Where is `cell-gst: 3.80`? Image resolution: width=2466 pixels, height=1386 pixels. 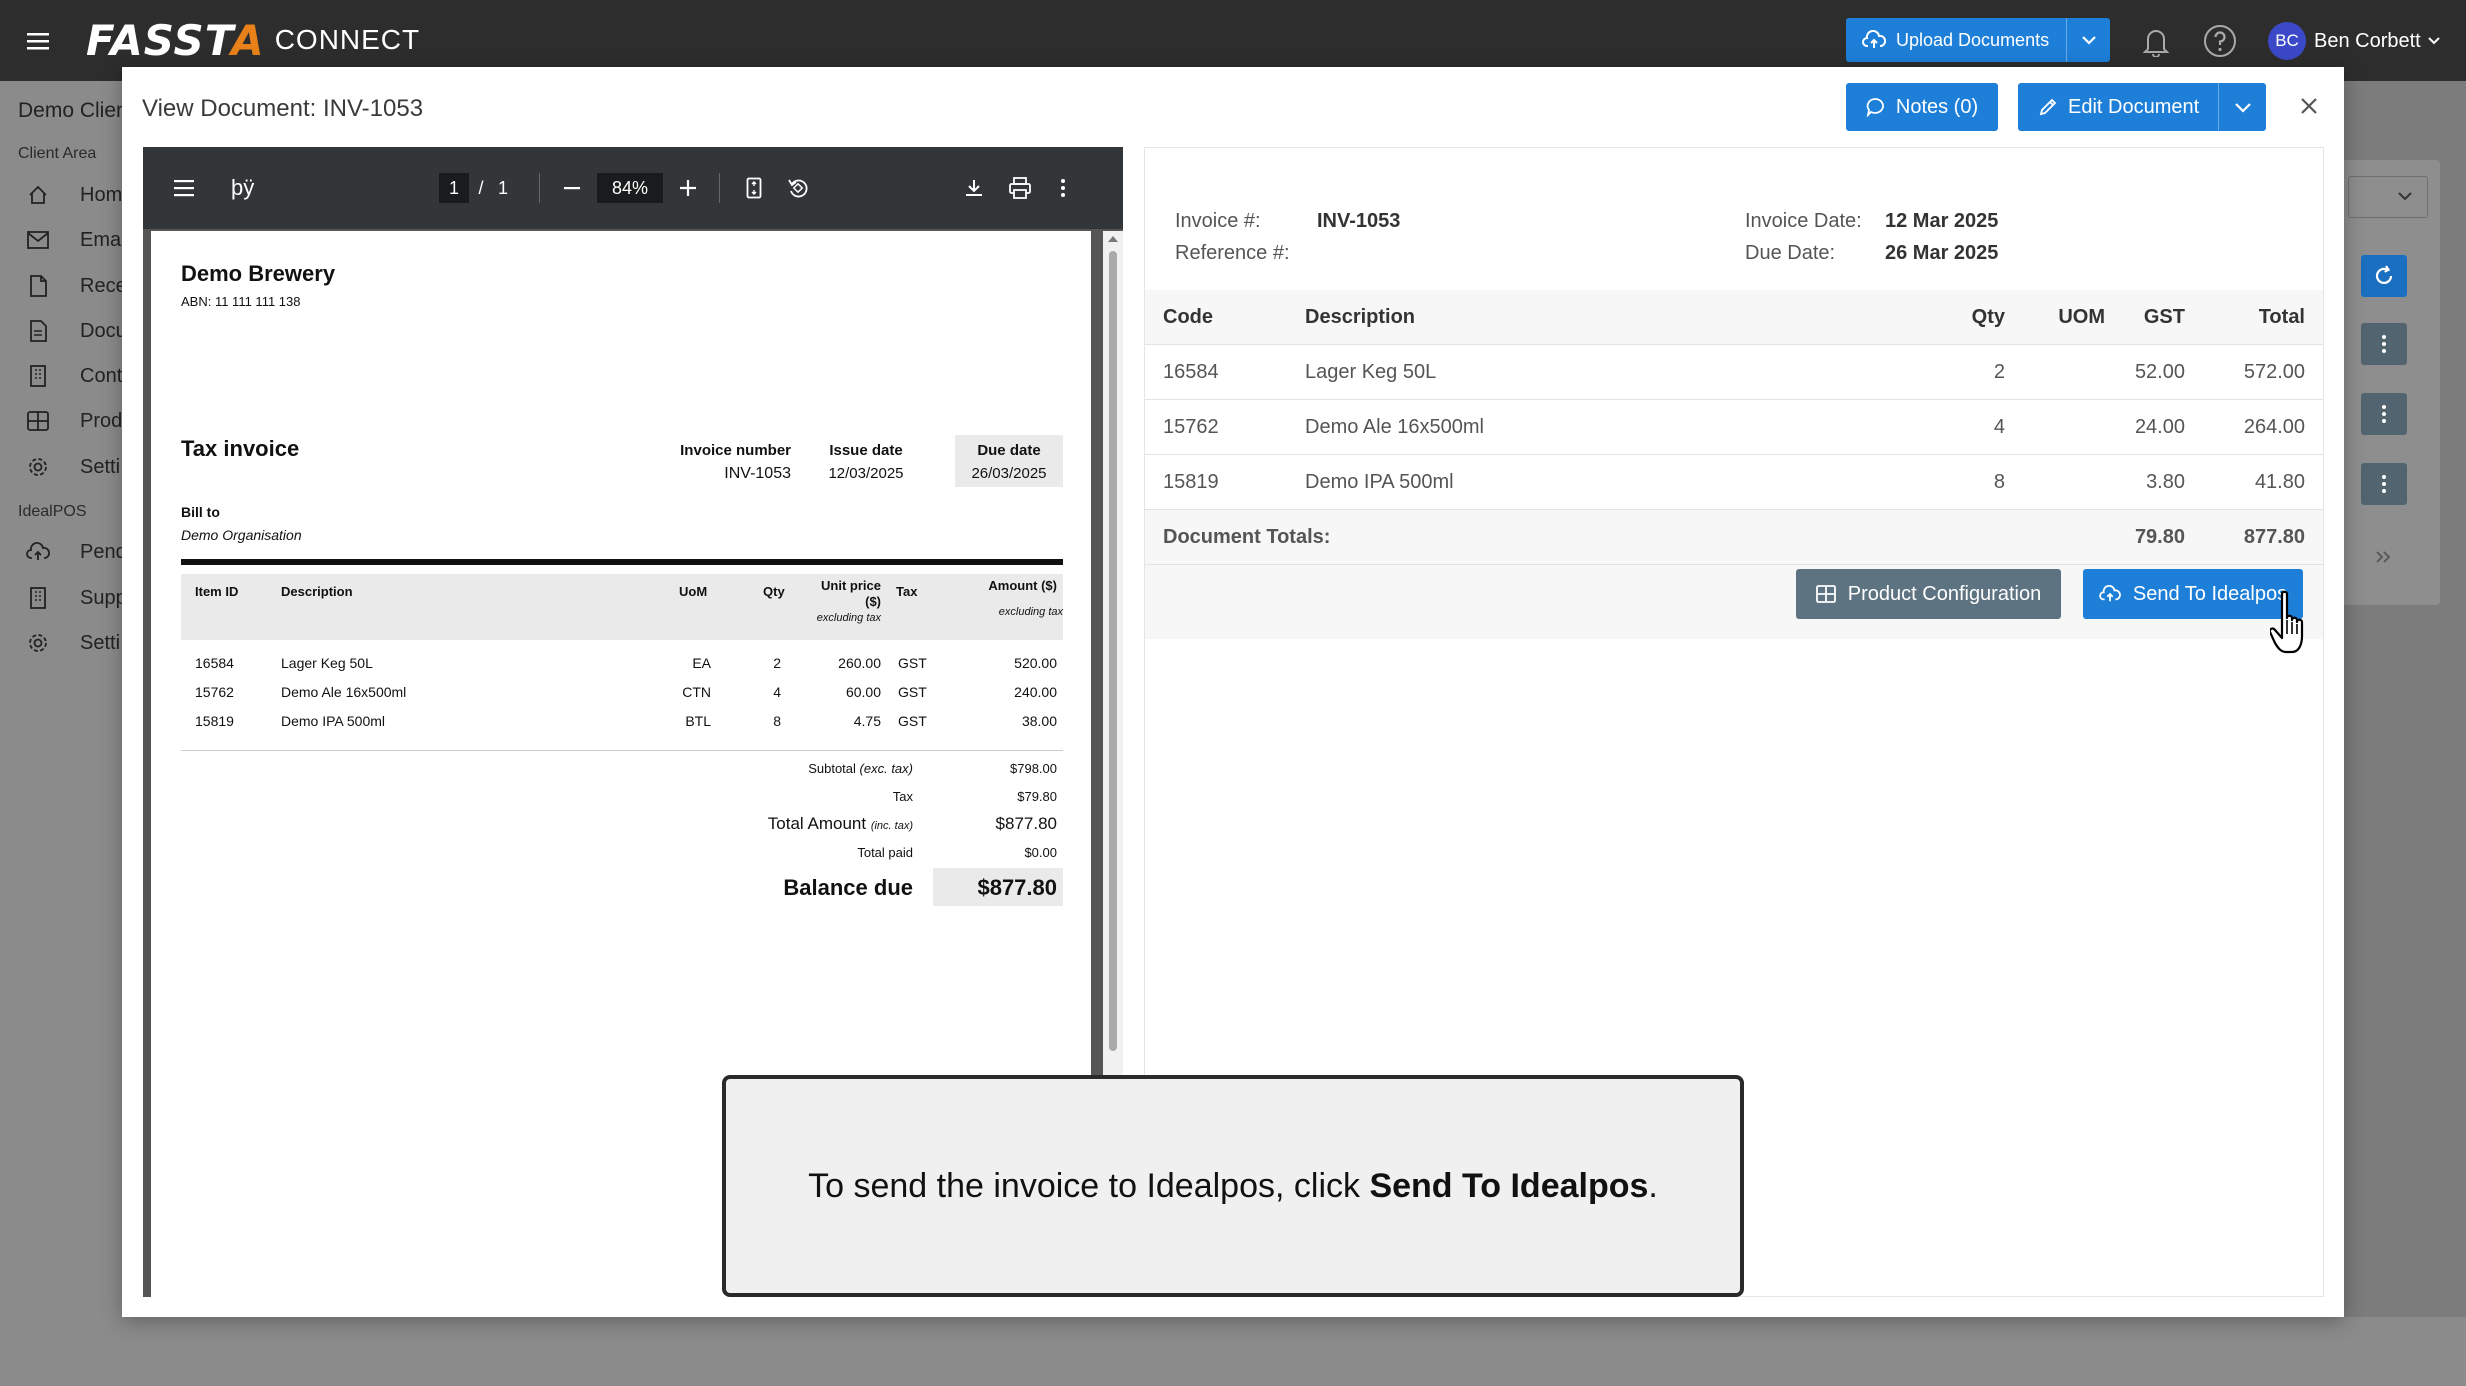 cell-gst: 3.80 is located at coordinates (2165, 482).